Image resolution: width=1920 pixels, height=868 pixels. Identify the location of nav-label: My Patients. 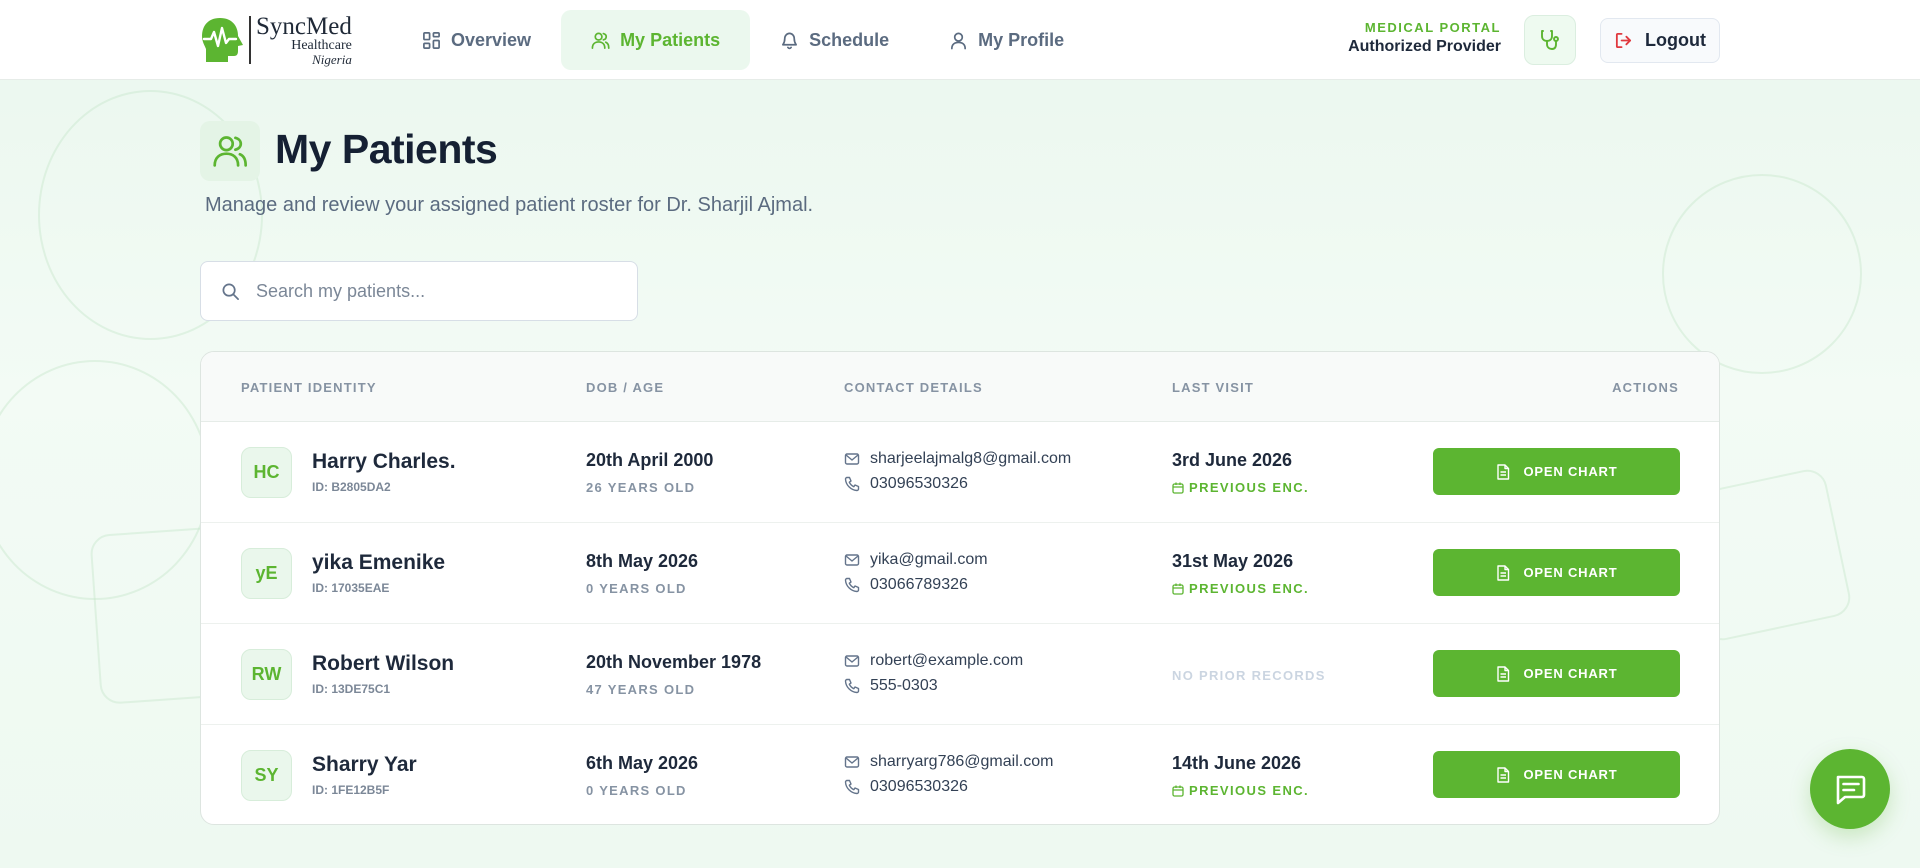
(670, 39).